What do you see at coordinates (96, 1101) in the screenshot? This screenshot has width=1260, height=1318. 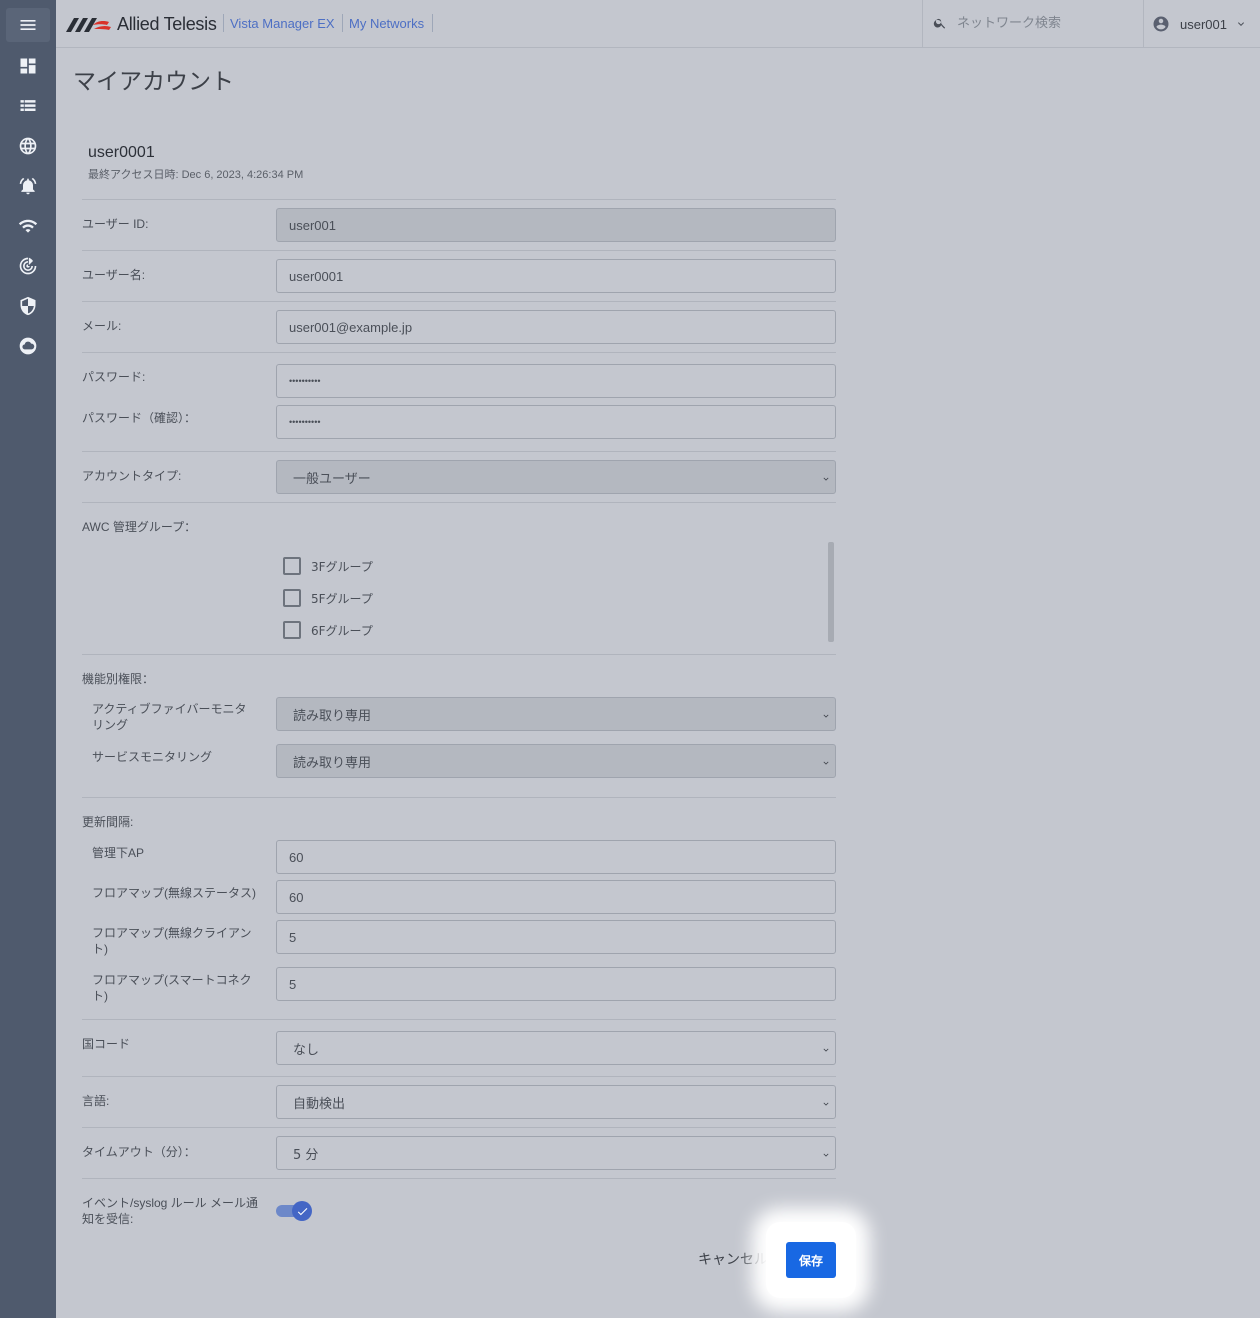 I see `language-label: 言語:` at bounding box center [96, 1101].